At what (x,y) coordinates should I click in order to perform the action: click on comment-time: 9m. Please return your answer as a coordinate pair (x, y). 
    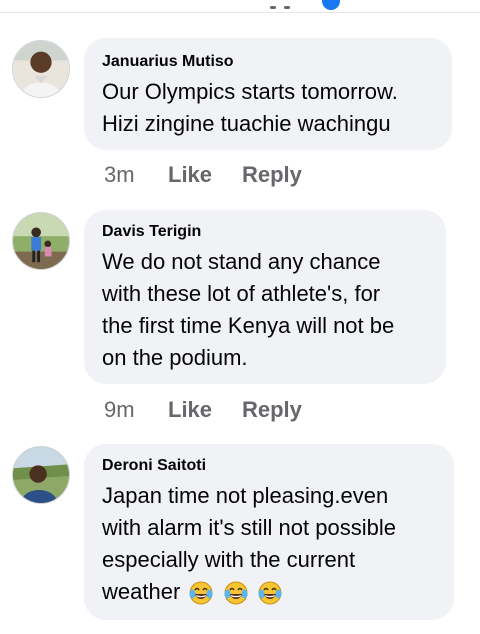
    Looking at the image, I should click on (136, 410).